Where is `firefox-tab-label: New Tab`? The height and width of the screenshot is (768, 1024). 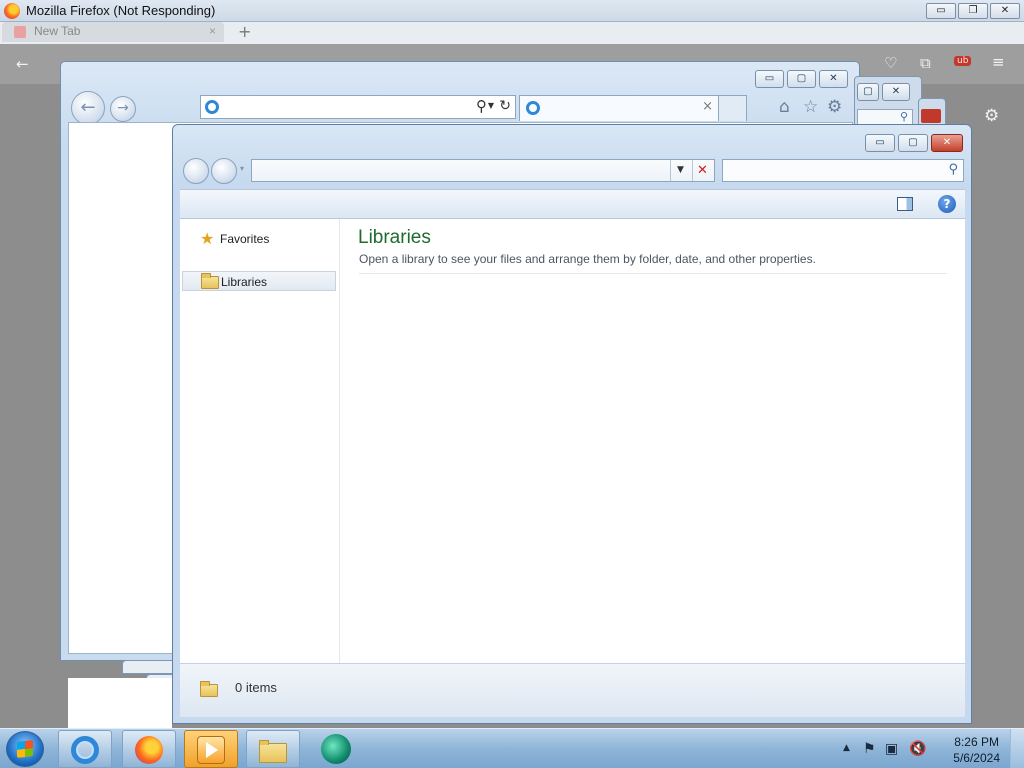
firefox-tab-label: New Tab is located at coordinates (57, 31).